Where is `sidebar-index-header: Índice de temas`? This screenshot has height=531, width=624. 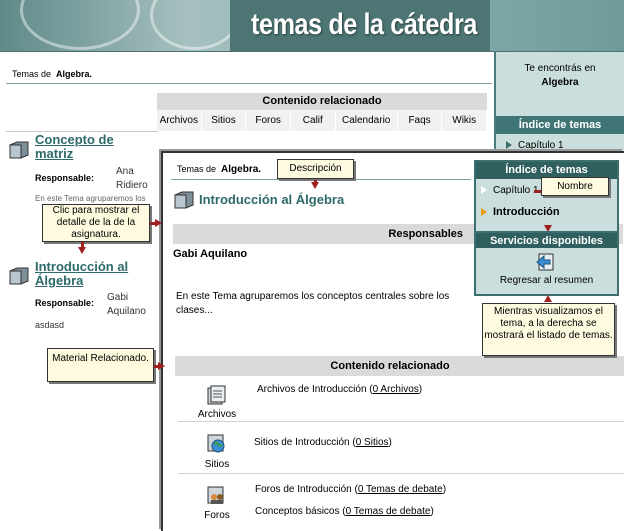
sidebar-index-header: Índice de temas is located at coordinates (560, 125).